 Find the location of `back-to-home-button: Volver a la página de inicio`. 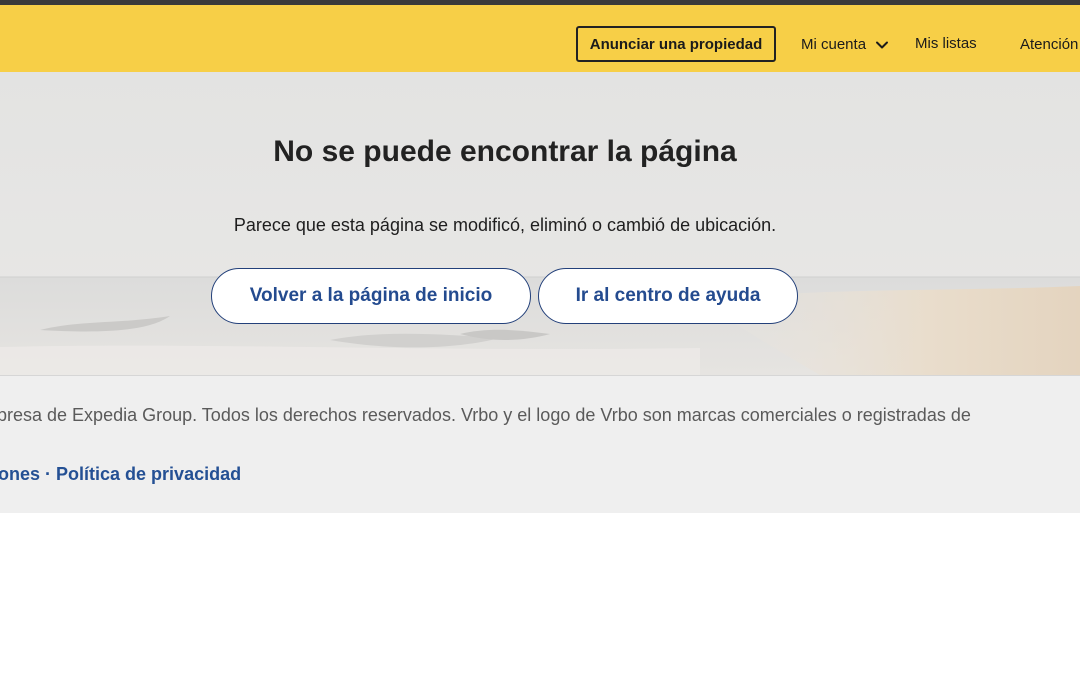

back-to-home-button: Volver a la página de inicio is located at coordinates (371, 296).